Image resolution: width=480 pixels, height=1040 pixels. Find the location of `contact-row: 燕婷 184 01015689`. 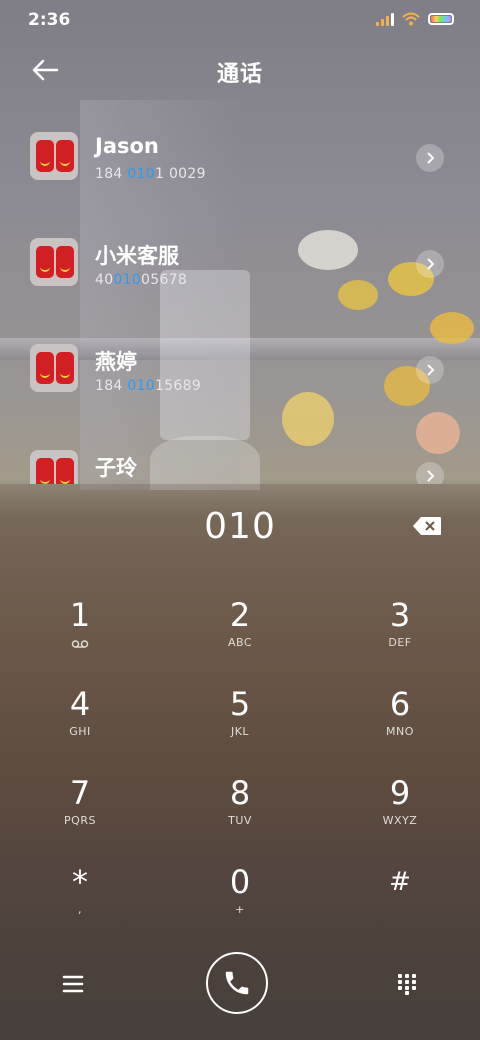

contact-row: 燕婷 184 01015689 is located at coordinates (240, 370).